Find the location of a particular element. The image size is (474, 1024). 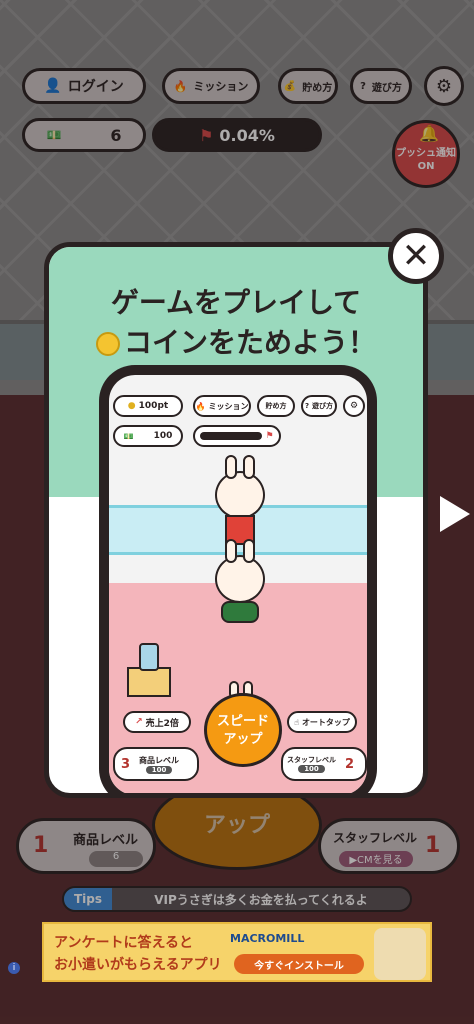

close-icon: ✕ is located at coordinates (416, 256).